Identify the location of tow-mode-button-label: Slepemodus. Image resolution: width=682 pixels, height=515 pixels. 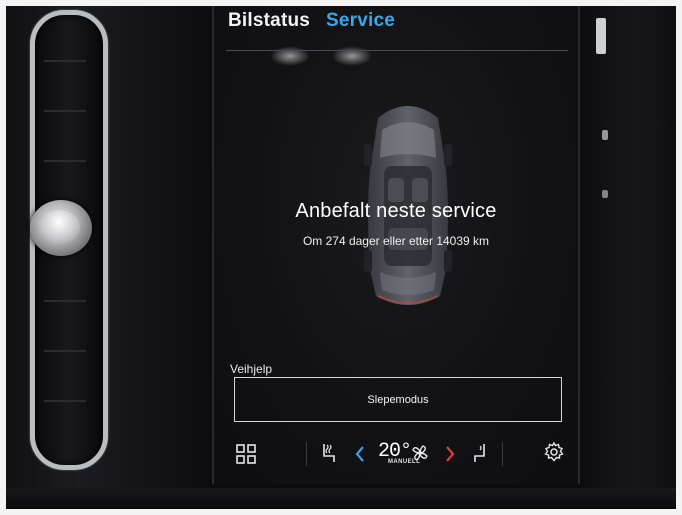
(398, 399).